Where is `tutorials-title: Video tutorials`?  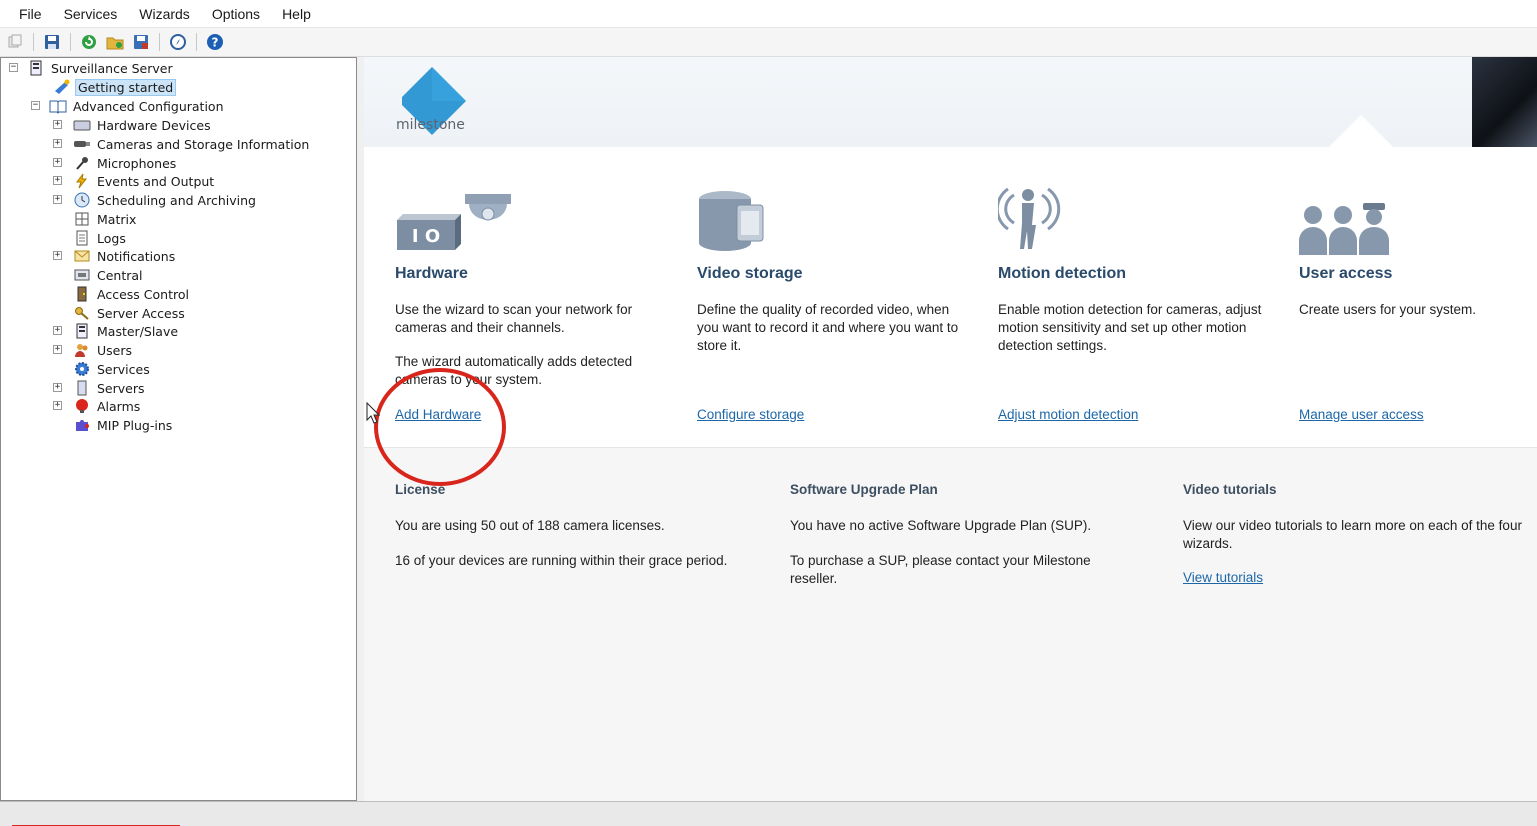 tutorials-title: Video tutorials is located at coordinates (1230, 489).